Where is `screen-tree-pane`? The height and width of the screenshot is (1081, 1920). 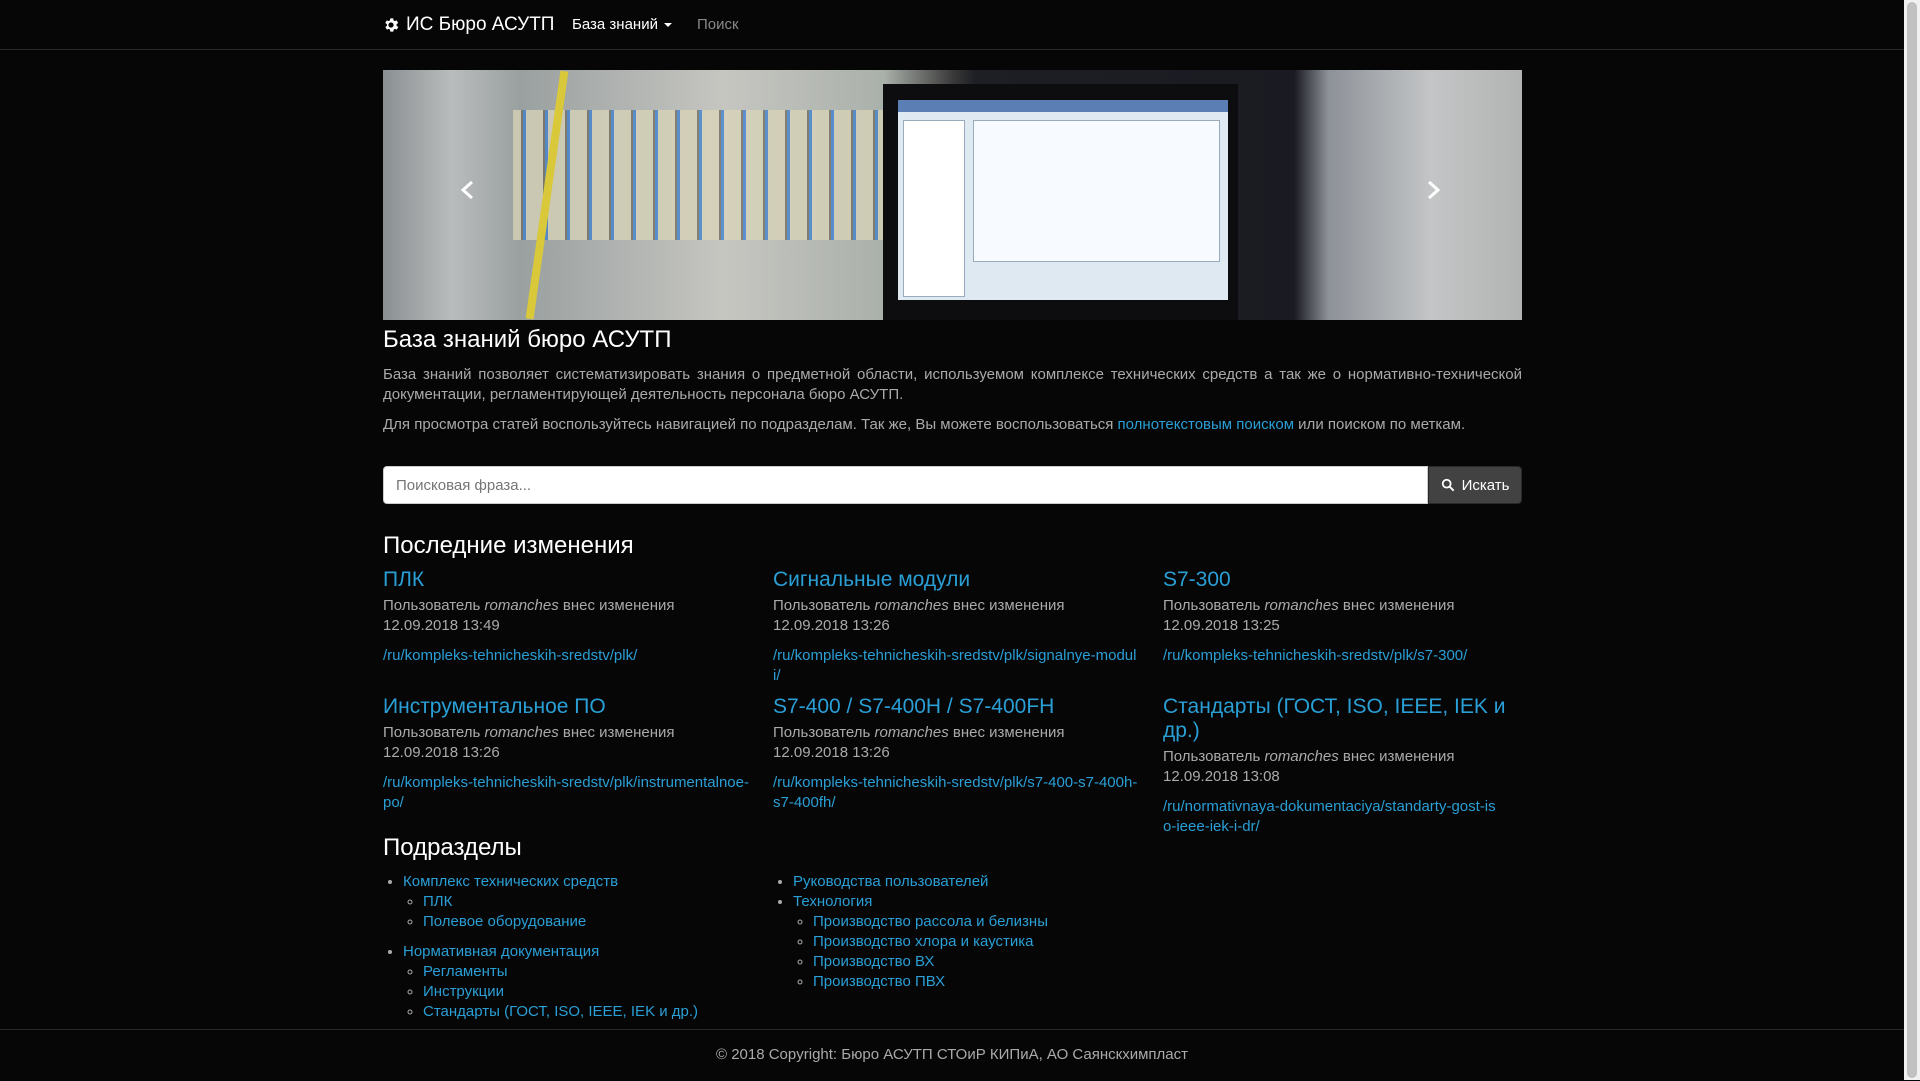 screen-tree-pane is located at coordinates (934, 208).